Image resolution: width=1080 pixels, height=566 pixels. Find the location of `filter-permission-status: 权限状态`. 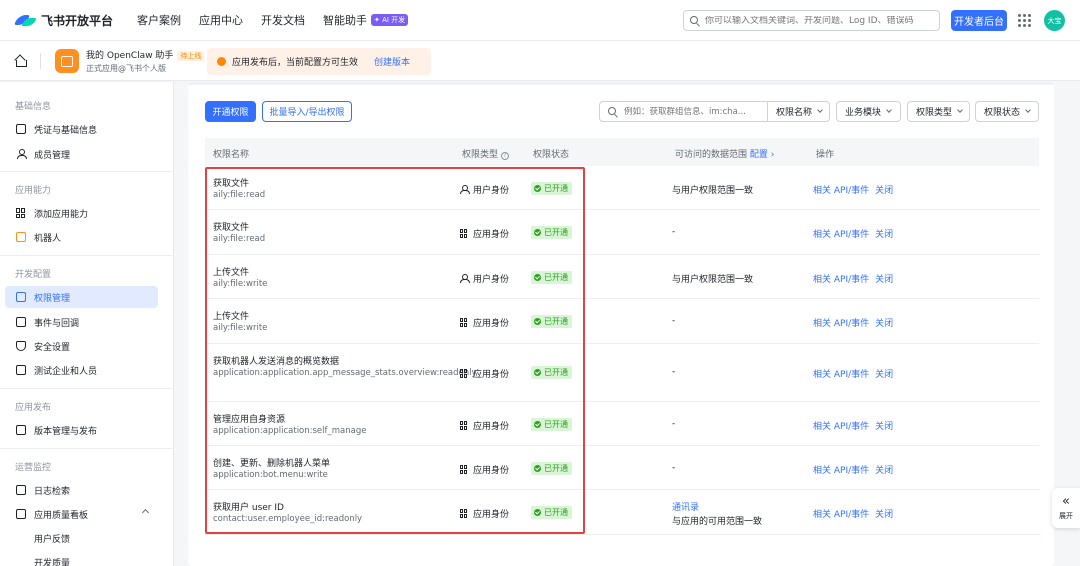

filter-permission-status: 权限状态 is located at coordinates (1007, 111).